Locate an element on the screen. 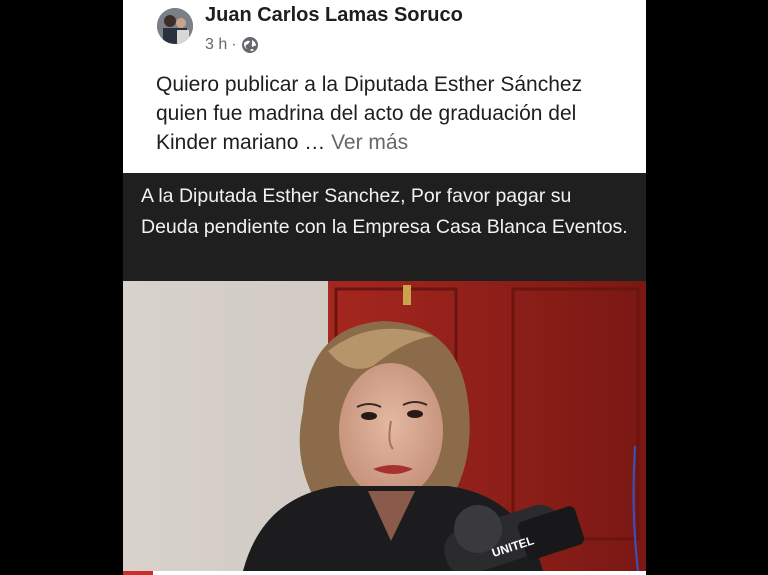 Image resolution: width=768 pixels, height=575 pixels. post-meta: 3 h · is located at coordinates (232, 45).